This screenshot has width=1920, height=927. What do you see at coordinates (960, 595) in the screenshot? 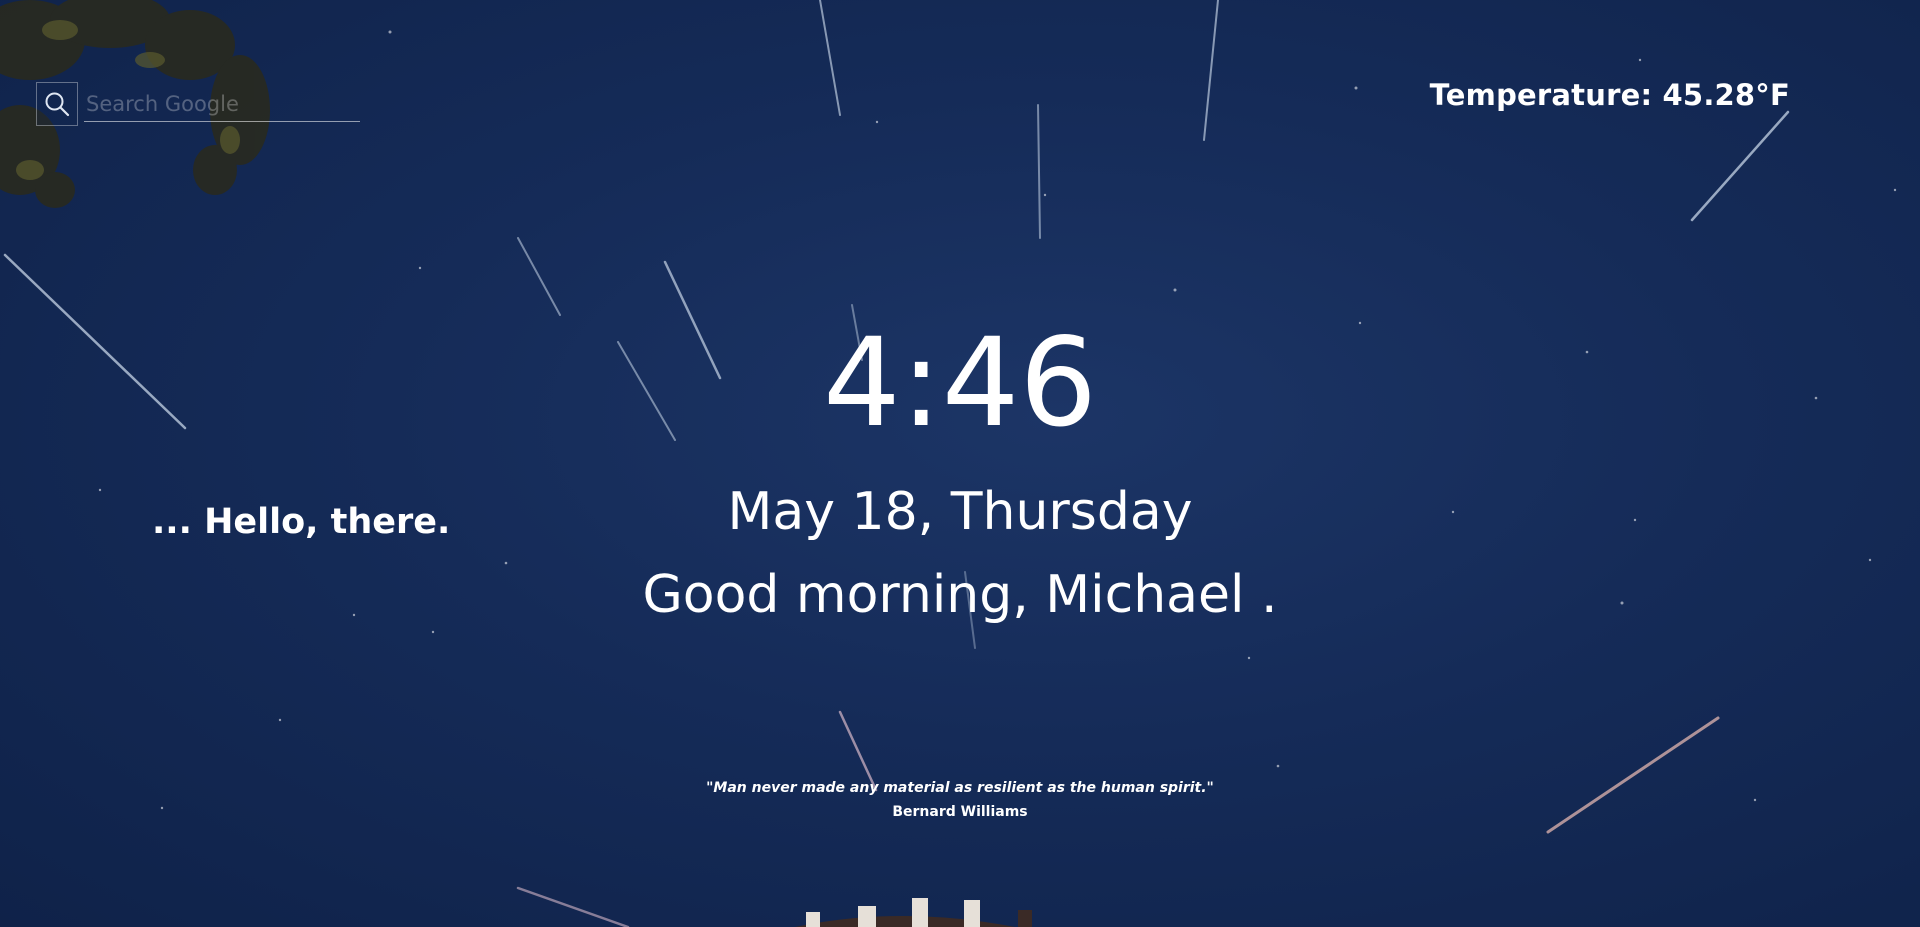
I see `greeting-message: Good morning, Michael .` at bounding box center [960, 595].